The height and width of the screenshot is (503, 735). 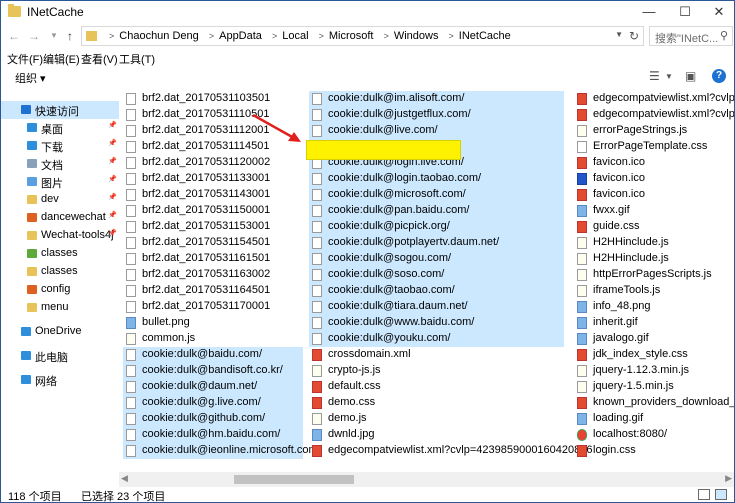 What do you see at coordinates (634, 36) in the screenshot?
I see `refresh-icon: ↻` at bounding box center [634, 36].